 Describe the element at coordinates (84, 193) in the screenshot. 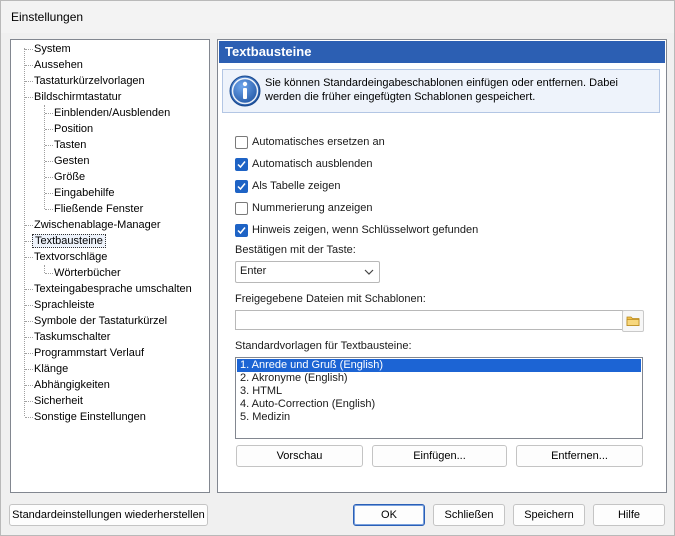

I see `tree-item-eingabehilfe: Eingabehilfe` at that location.